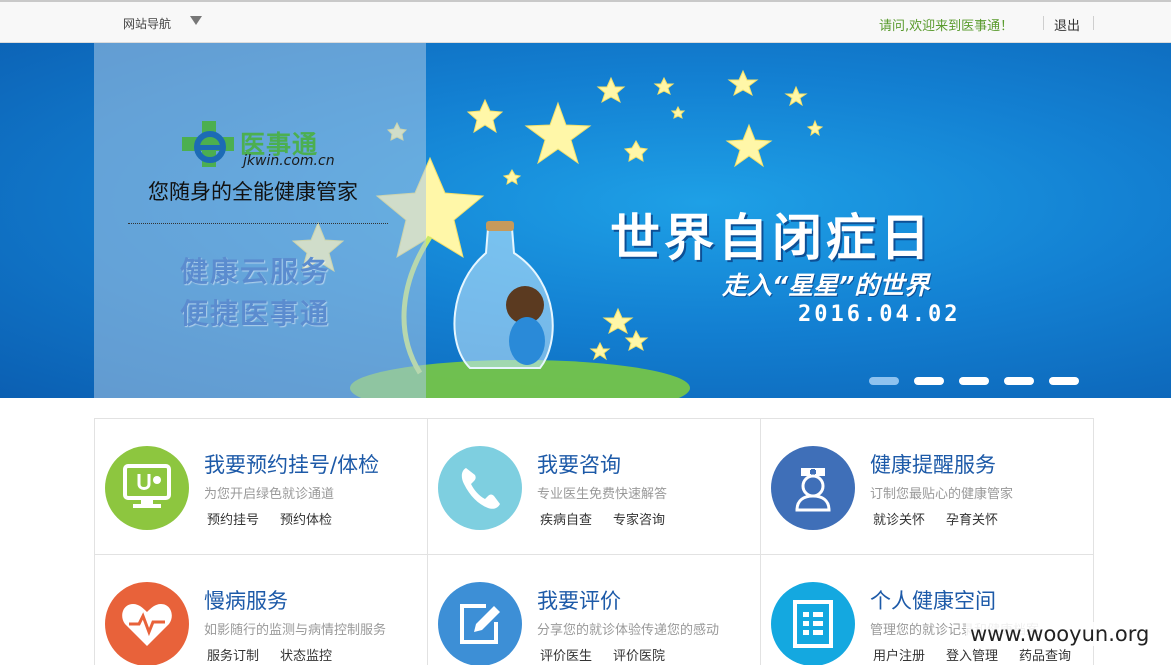 The width and height of the screenshot is (1171, 665). What do you see at coordinates (208, 144) in the screenshot?
I see `logo-icon` at bounding box center [208, 144].